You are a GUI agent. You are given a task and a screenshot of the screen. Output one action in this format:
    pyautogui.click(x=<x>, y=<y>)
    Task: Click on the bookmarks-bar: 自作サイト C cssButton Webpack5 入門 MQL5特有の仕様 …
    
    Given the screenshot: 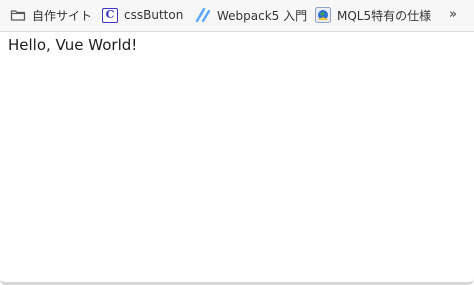 What is the action you would take?
    pyautogui.click(x=237, y=16)
    